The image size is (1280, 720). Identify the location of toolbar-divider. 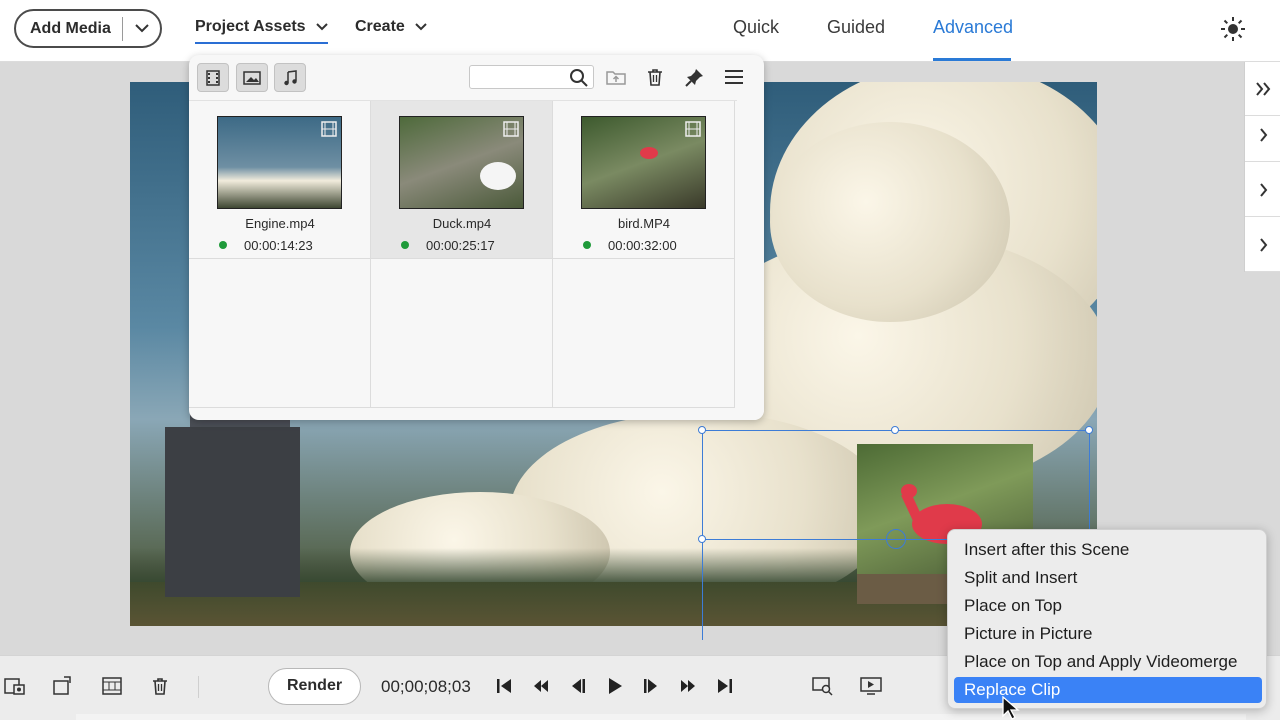
(198, 687).